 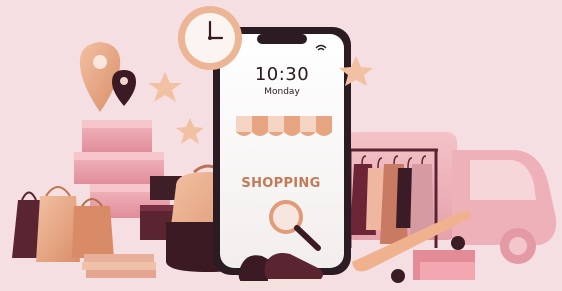 I want to click on small-boxes, so click(x=444, y=265).